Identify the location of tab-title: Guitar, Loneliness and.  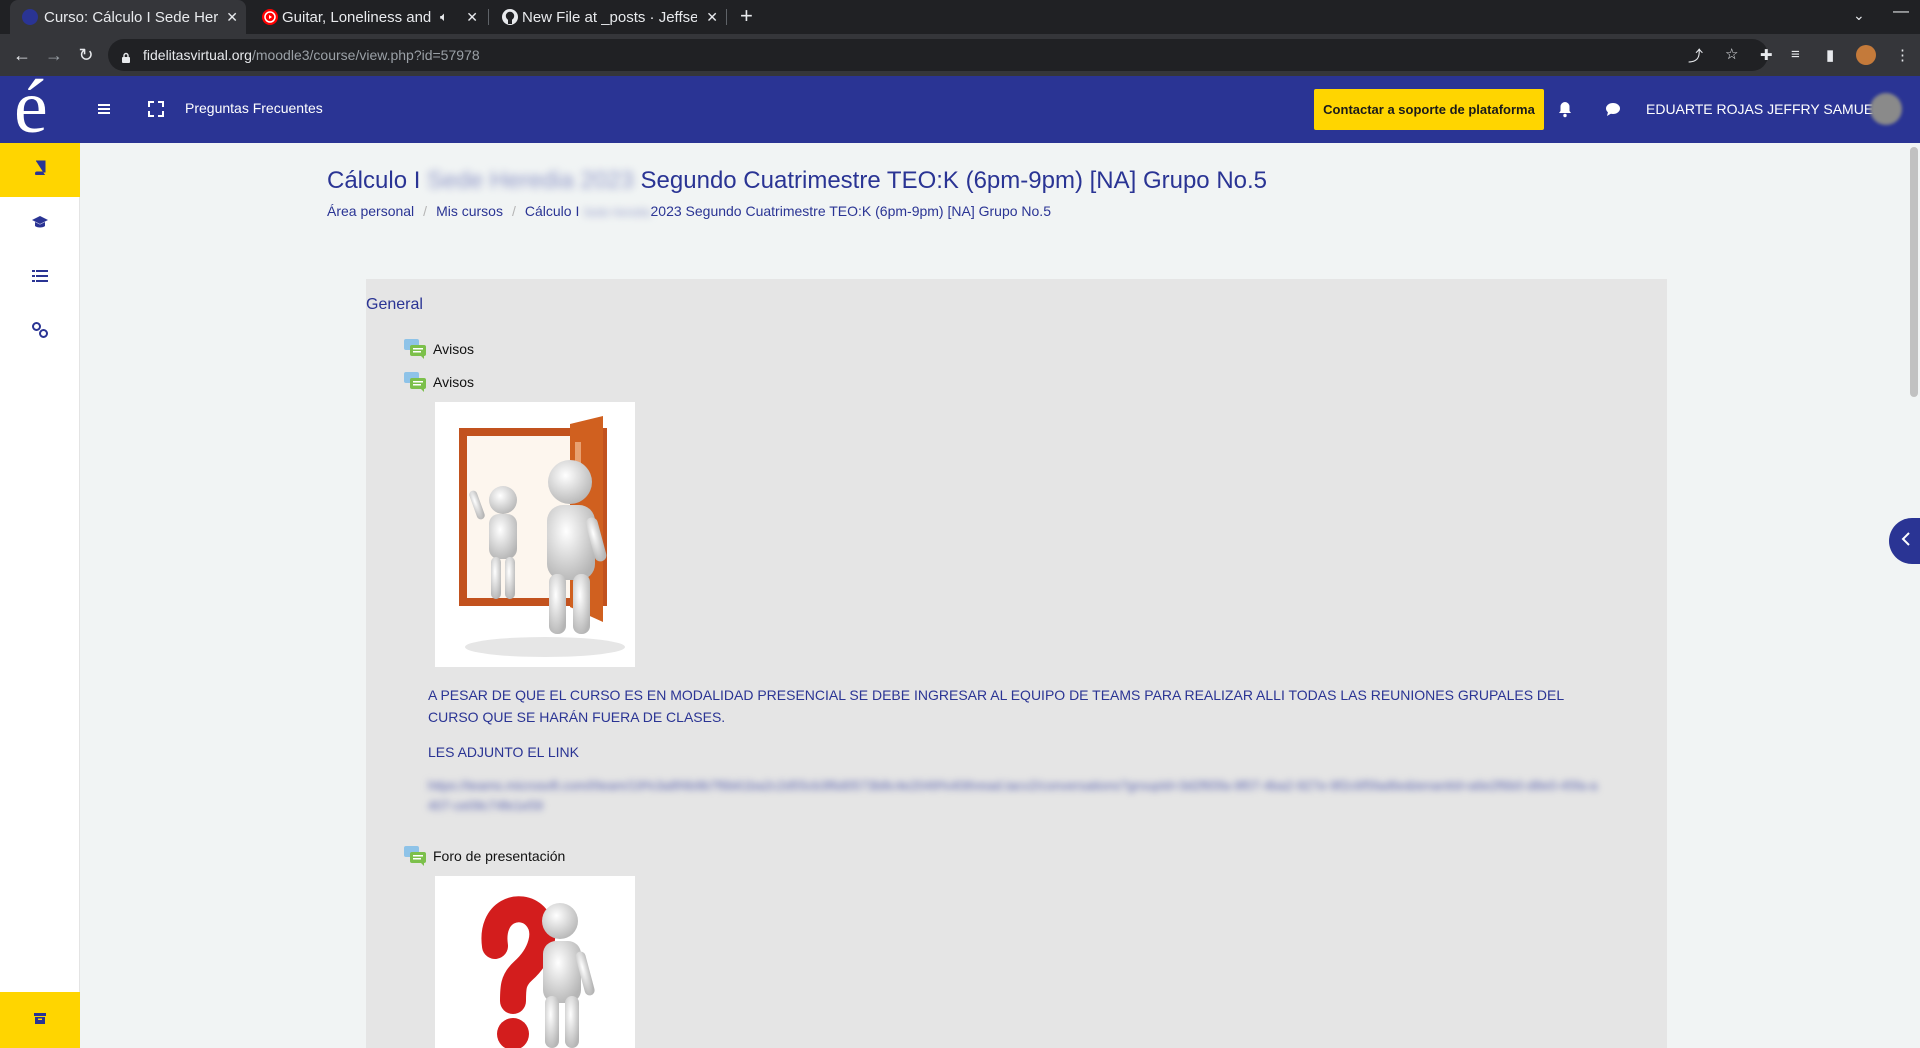
(357, 17).